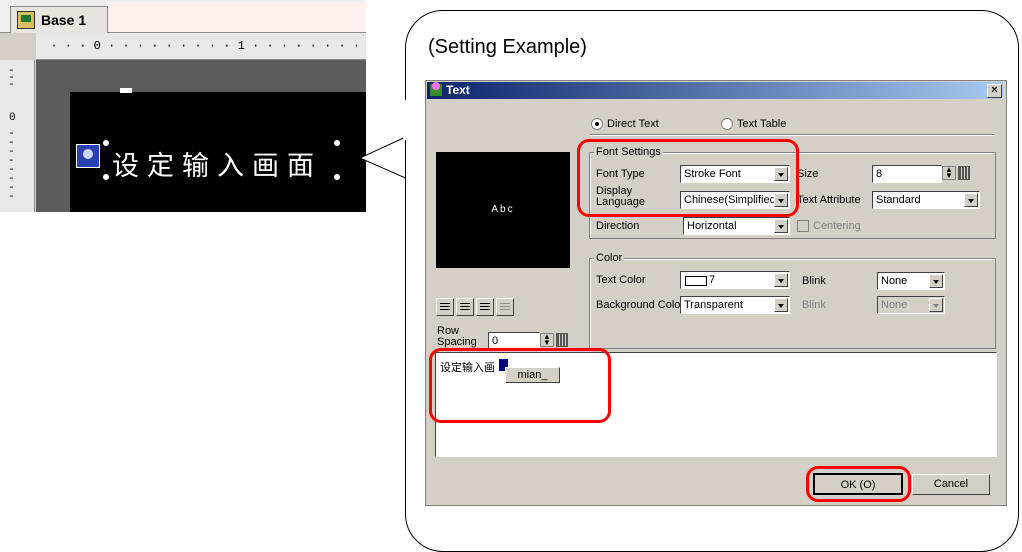 The width and height of the screenshot is (1022, 552). I want to click on blink-label: Blink, so click(814, 281).